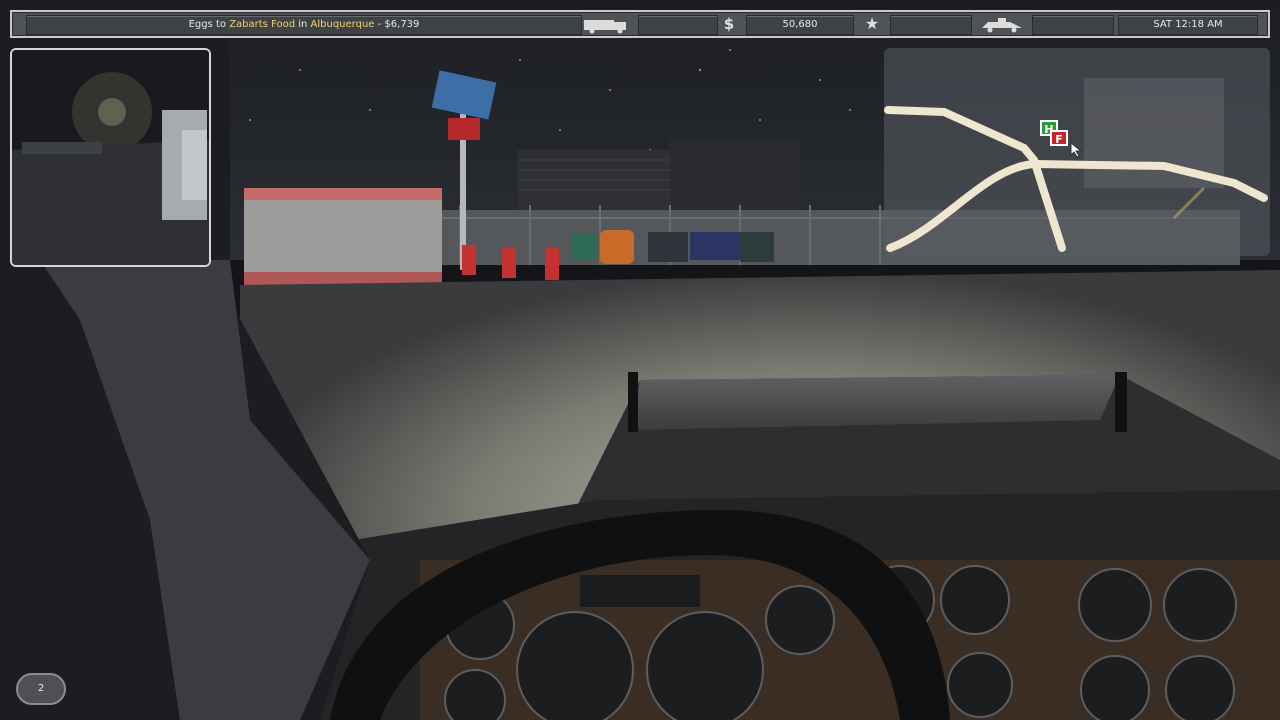 Image resolution: width=1280 pixels, height=720 pixels. Describe the element at coordinates (342, 24) in the screenshot. I see `job-city: Albuquerque` at that location.